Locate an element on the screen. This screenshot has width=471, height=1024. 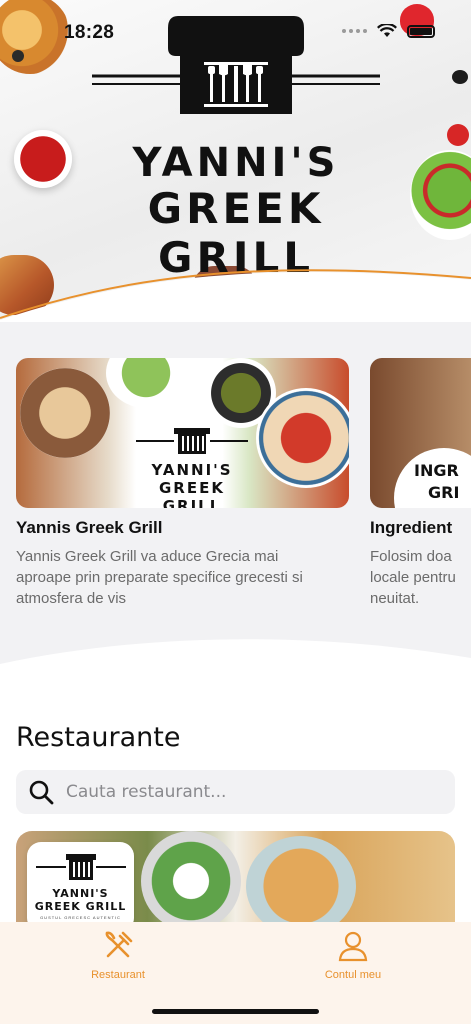
restaurants-heading: Restaurante is located at coordinates (98, 737).